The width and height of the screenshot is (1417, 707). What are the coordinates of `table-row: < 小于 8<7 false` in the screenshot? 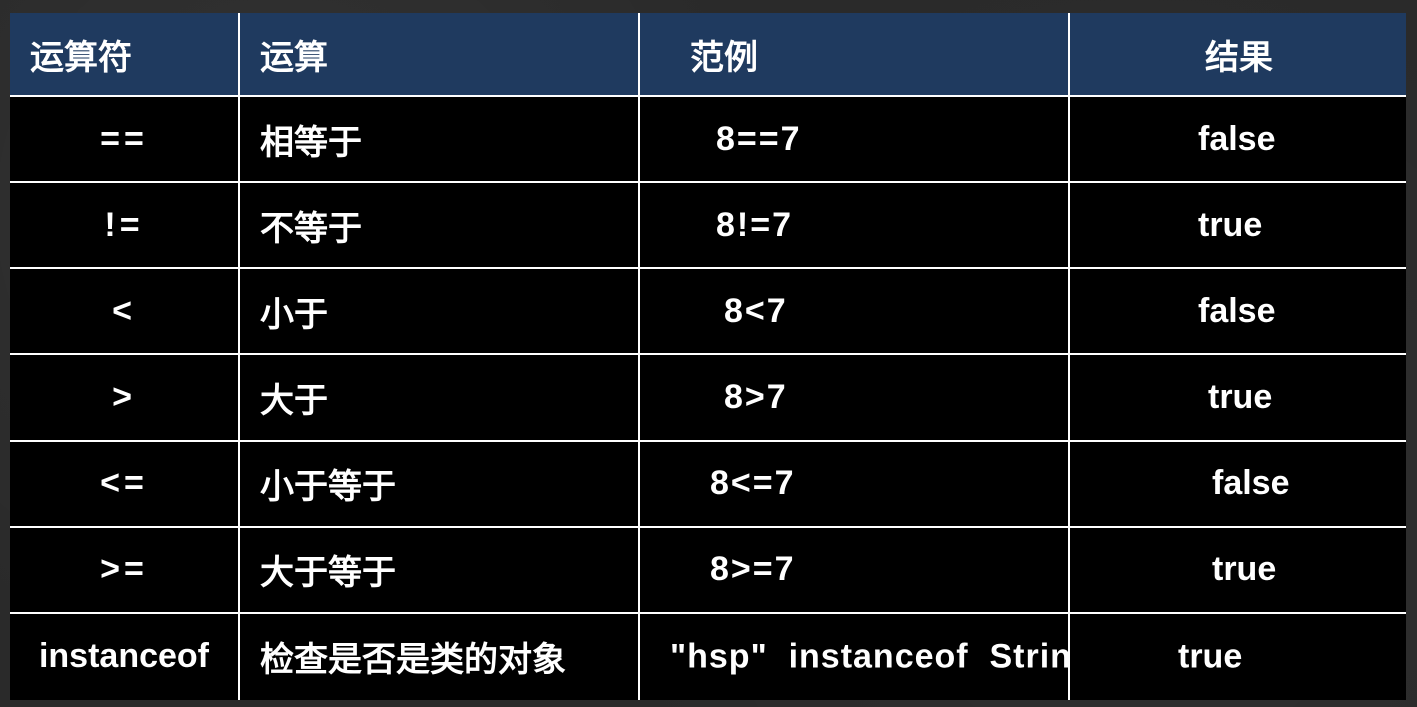 It's located at (708, 312).